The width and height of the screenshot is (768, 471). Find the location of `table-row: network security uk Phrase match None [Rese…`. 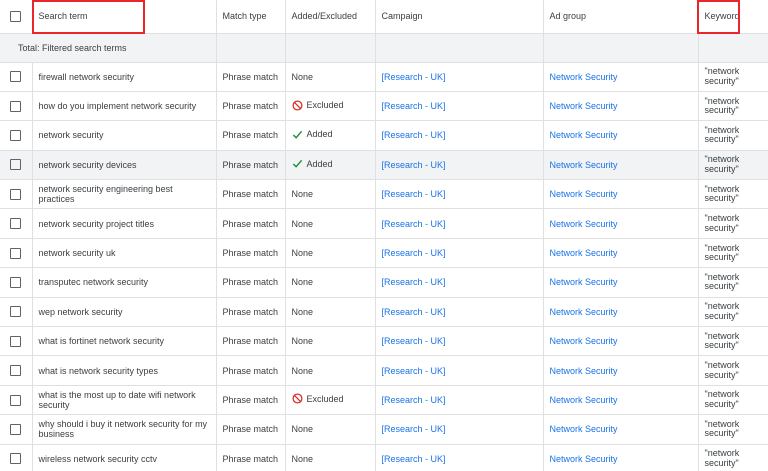

table-row: network security uk Phrase match None [Rese… is located at coordinates (384, 253).